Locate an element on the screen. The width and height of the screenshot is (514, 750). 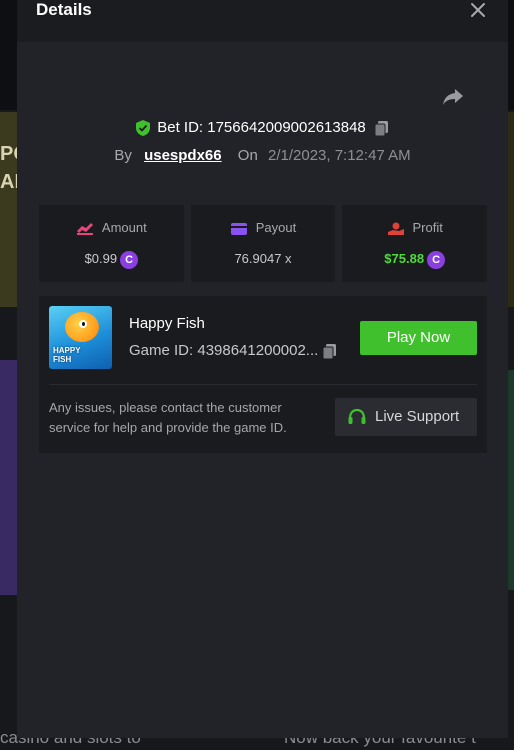
profit-icon is located at coordinates (395, 228).